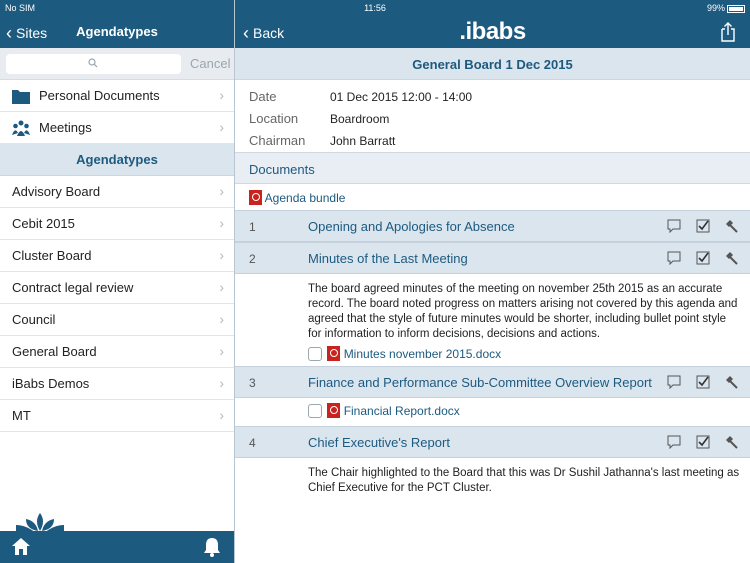 The height and width of the screenshot is (563, 750). Describe the element at coordinates (492, 197) in the screenshot. I see `agenda-bundle-link: Agenda bundle` at that location.